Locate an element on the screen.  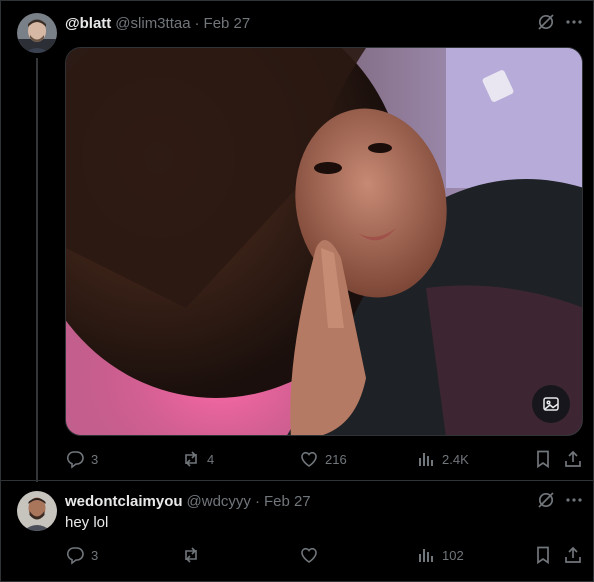
user-handle: @slim3ttaa is located at coordinates (152, 23).